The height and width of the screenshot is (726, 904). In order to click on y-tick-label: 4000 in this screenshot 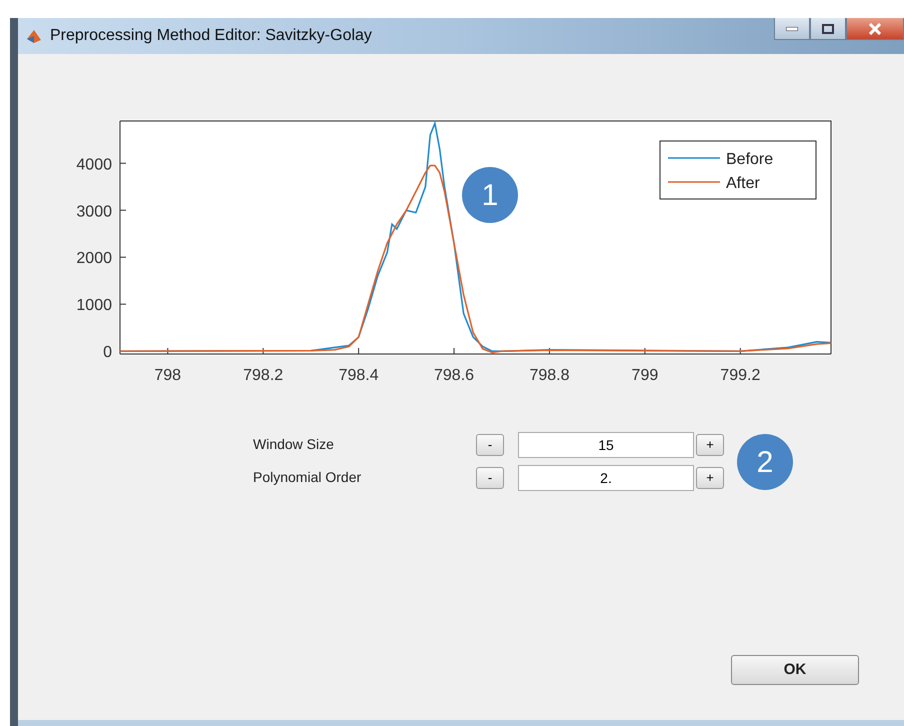, I will do `click(94, 165)`.